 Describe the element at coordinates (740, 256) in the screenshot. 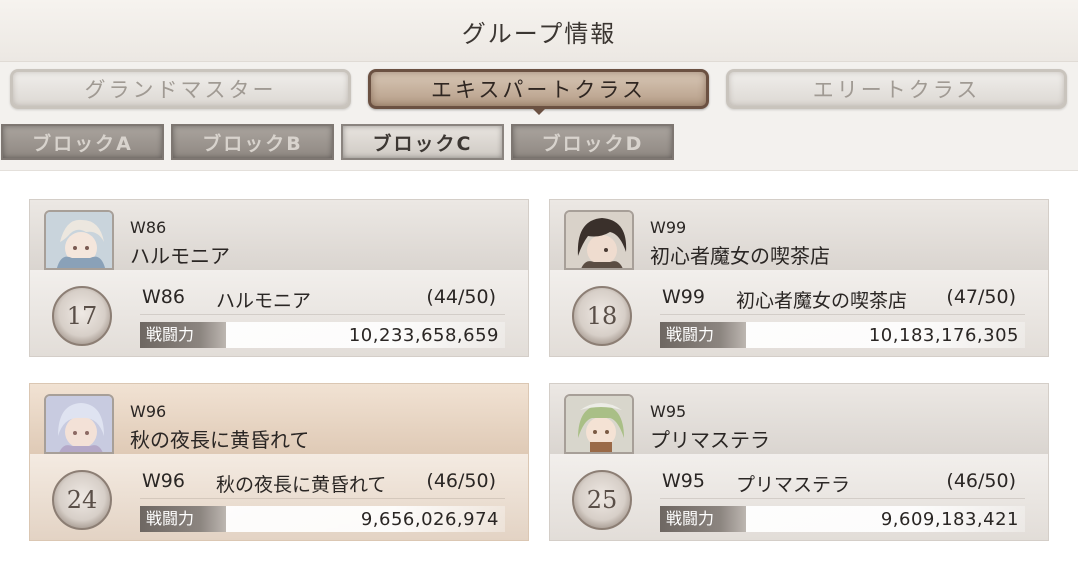

I see `guild-name: 初心者魔女の喫茶店` at that location.